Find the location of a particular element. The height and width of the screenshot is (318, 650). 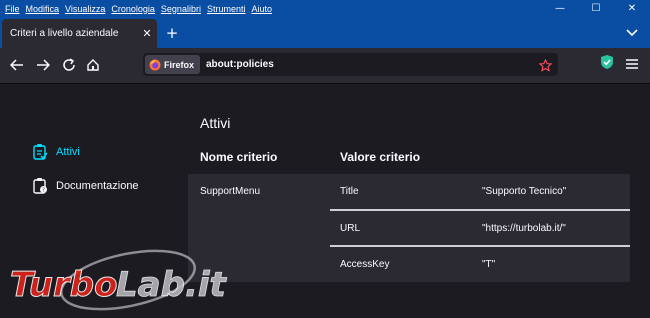

app-menu-button is located at coordinates (633, 63).